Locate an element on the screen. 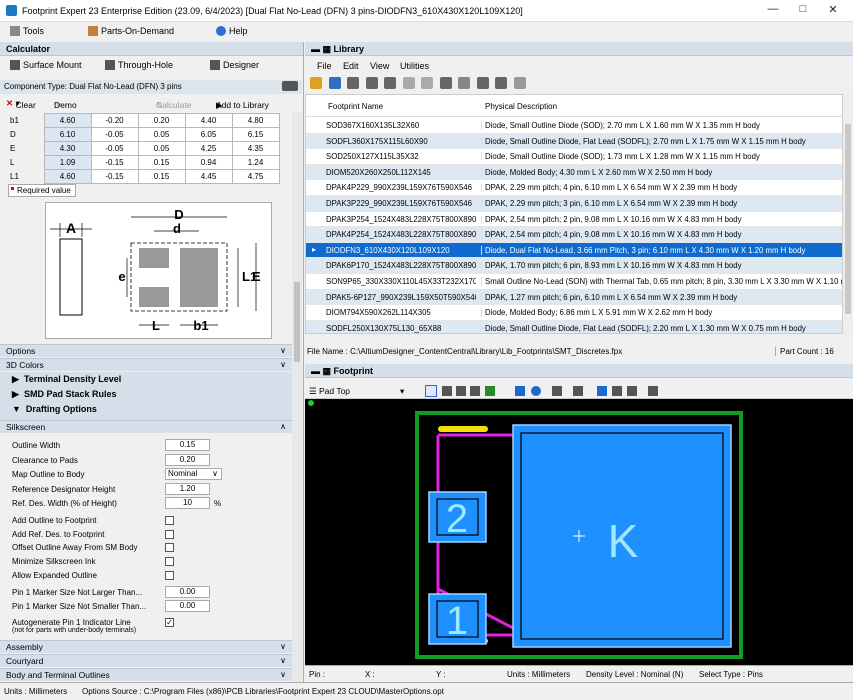  chip-icon is located at coordinates (290, 86).